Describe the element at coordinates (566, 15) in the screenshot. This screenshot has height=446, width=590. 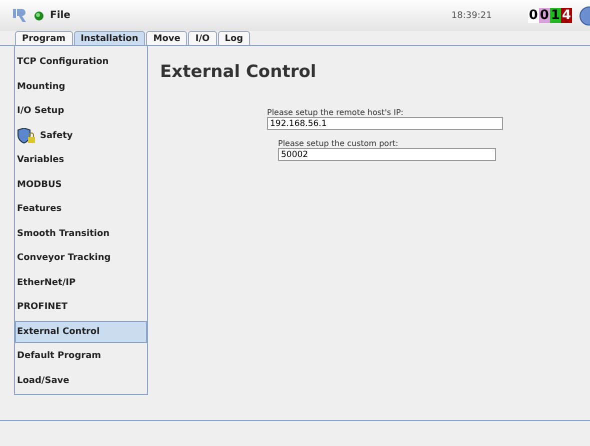
I see `counter-digit: 4` at that location.